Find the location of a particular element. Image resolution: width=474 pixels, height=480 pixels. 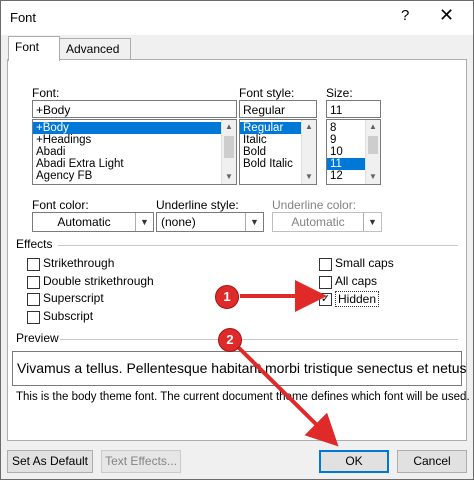

annotation-arrows is located at coordinates (286, 363).